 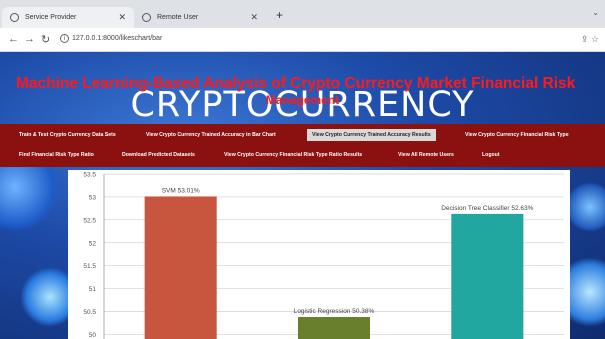 What do you see at coordinates (93, 243) in the screenshot?
I see `y-tick-label: 52` at bounding box center [93, 243].